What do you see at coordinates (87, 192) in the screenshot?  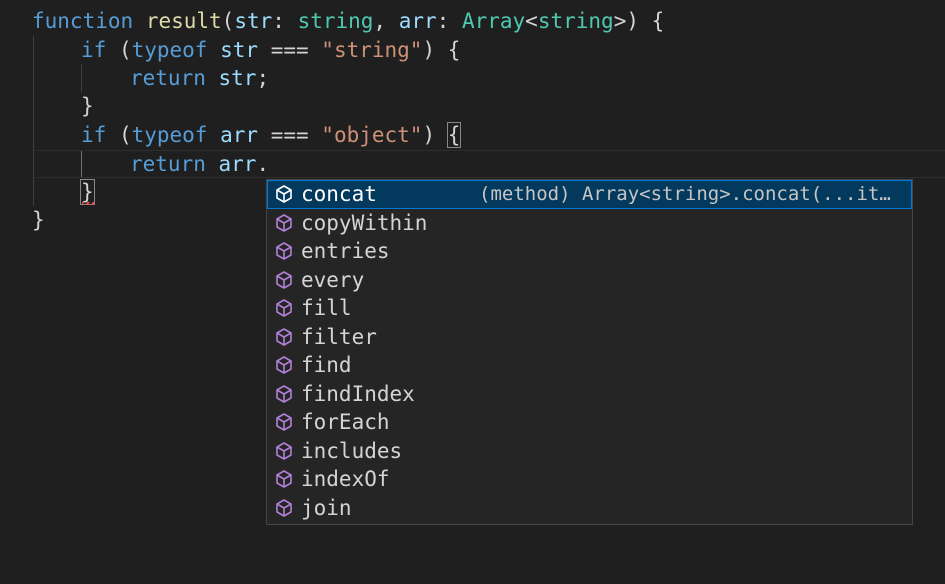 I see `matched-bracket: }` at bounding box center [87, 192].